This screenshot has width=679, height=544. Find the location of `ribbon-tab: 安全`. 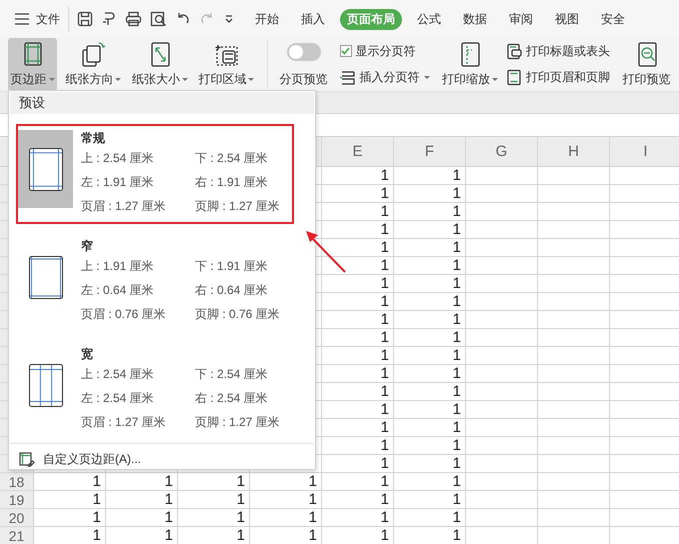

ribbon-tab: 安全 is located at coordinates (613, 19).